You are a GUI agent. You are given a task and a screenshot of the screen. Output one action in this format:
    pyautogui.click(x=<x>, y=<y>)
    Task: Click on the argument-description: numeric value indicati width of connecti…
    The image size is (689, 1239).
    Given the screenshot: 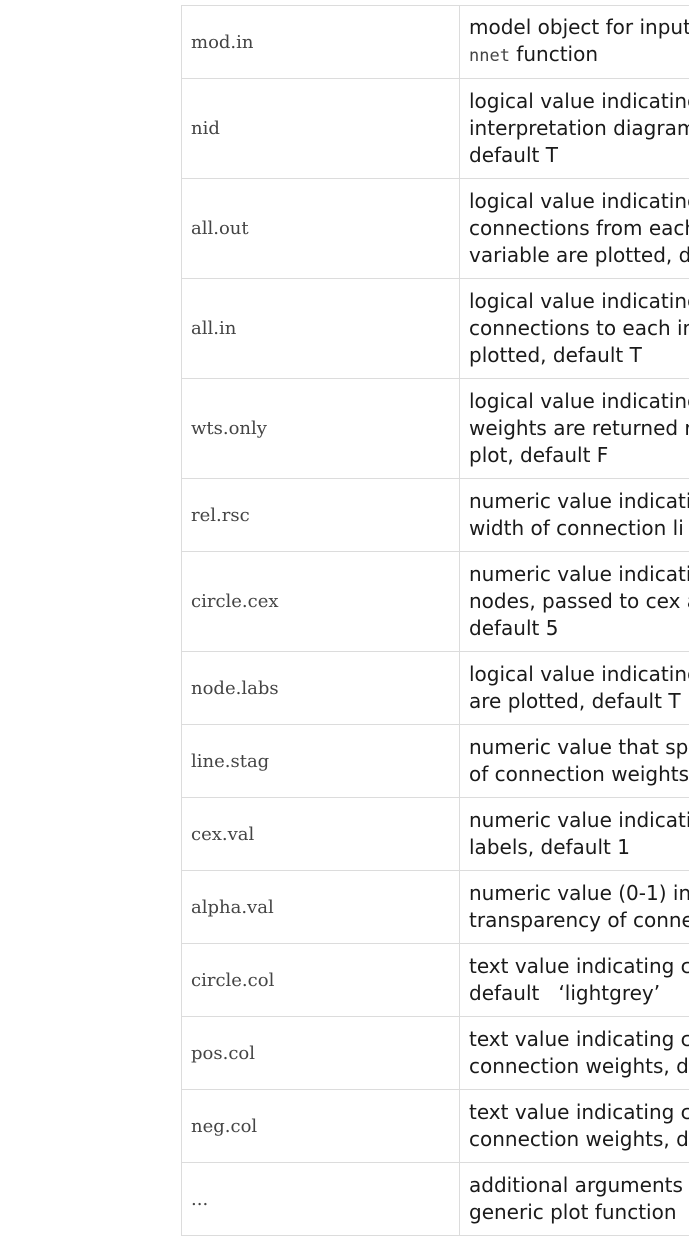 What is the action you would take?
    pyautogui.click(x=574, y=515)
    